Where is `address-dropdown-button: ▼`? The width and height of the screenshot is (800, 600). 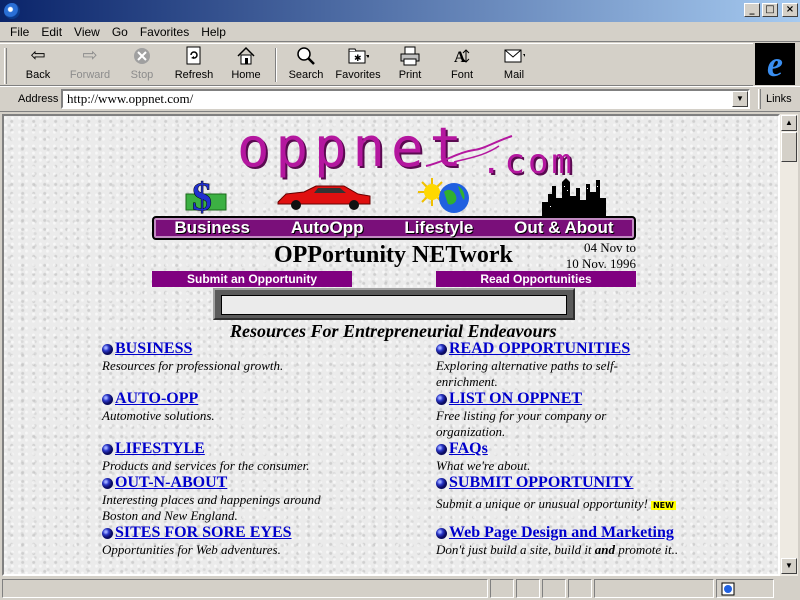
address-dropdown-button: ▼ is located at coordinates (740, 99).